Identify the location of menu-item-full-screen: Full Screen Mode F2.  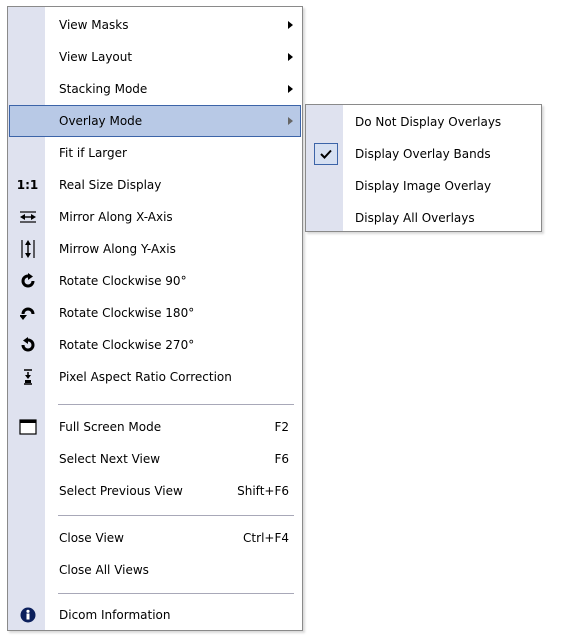
(155, 427).